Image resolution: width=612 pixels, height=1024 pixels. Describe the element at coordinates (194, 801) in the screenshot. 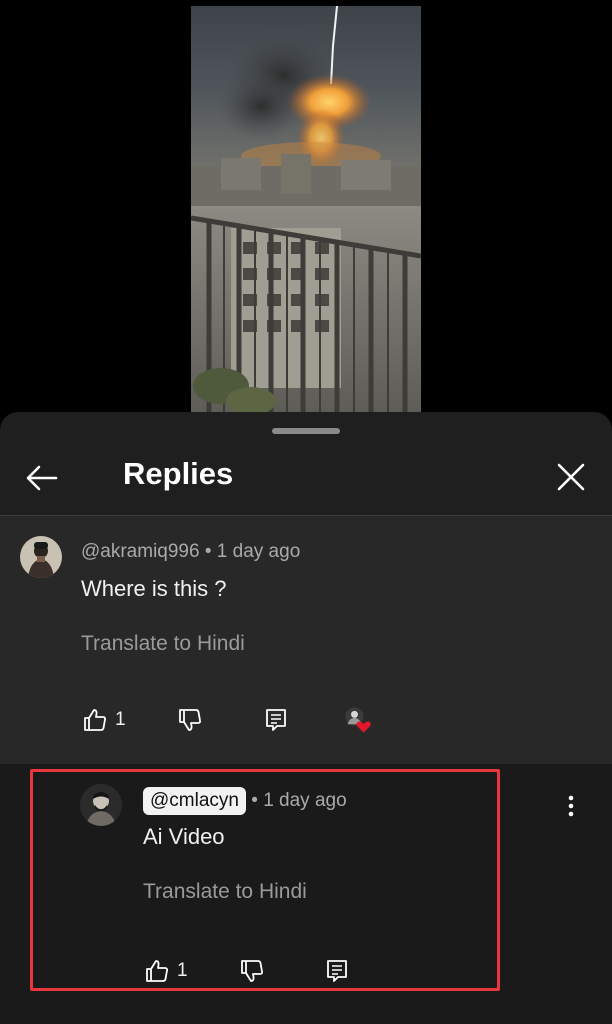

I see `author-handle: @cmlacyn` at that location.